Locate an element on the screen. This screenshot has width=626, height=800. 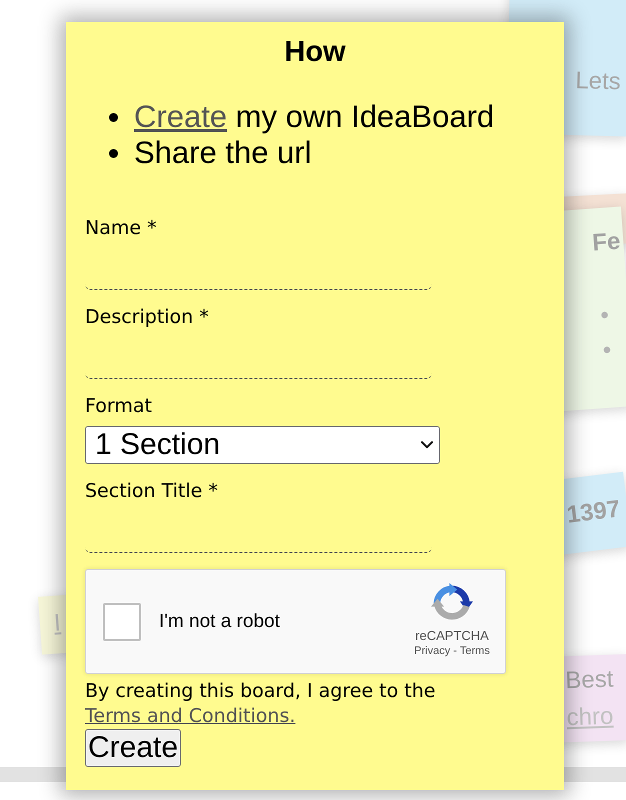
chevron-down-icon is located at coordinates (427, 445).